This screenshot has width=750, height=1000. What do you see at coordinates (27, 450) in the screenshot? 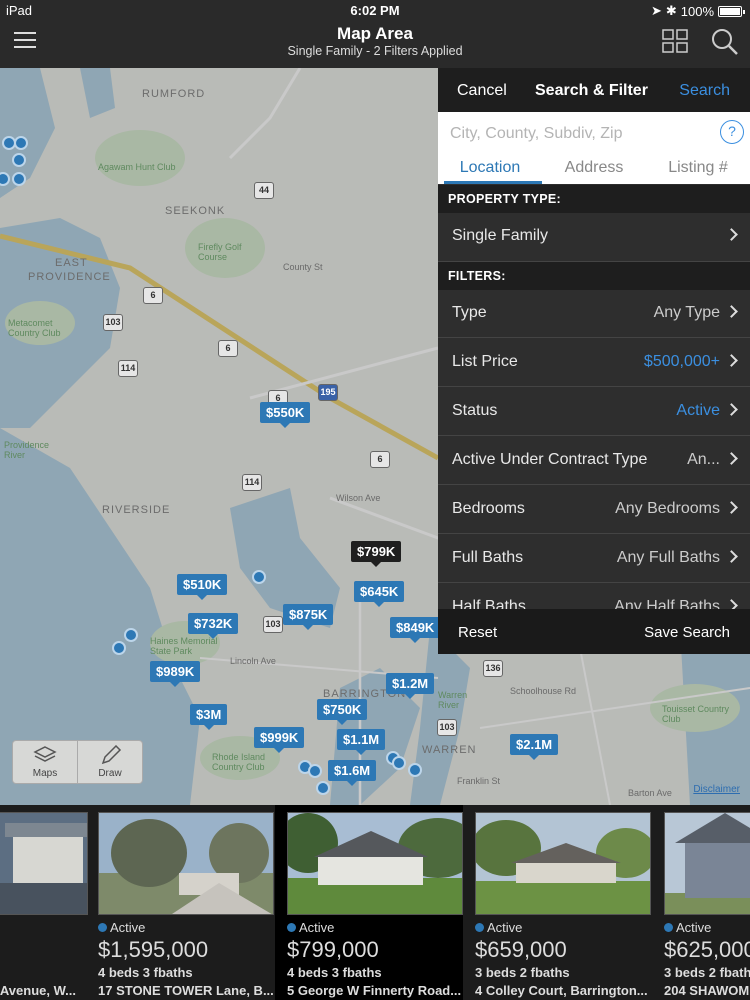
I see `map-label: Providence River` at bounding box center [27, 450].